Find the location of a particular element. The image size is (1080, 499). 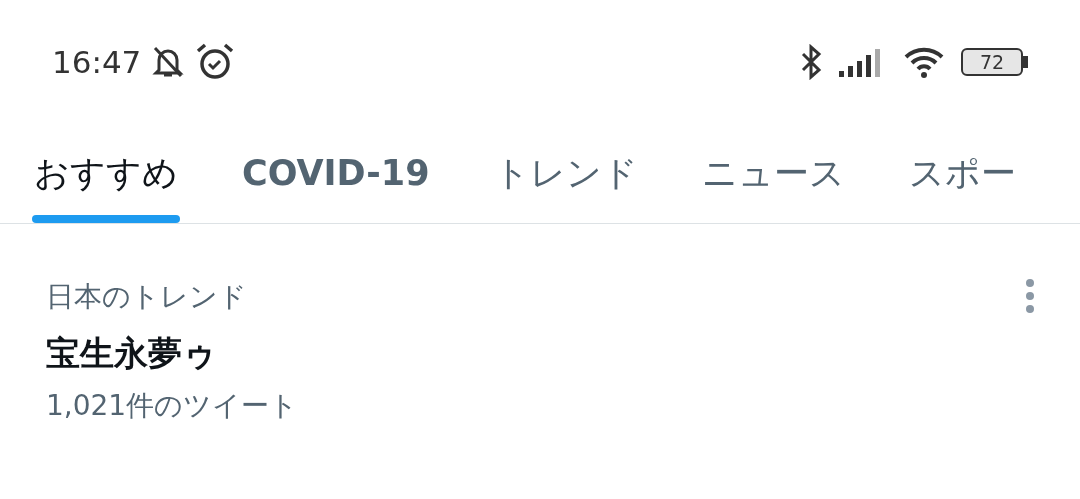

alarm-clock-icon is located at coordinates (215, 62).